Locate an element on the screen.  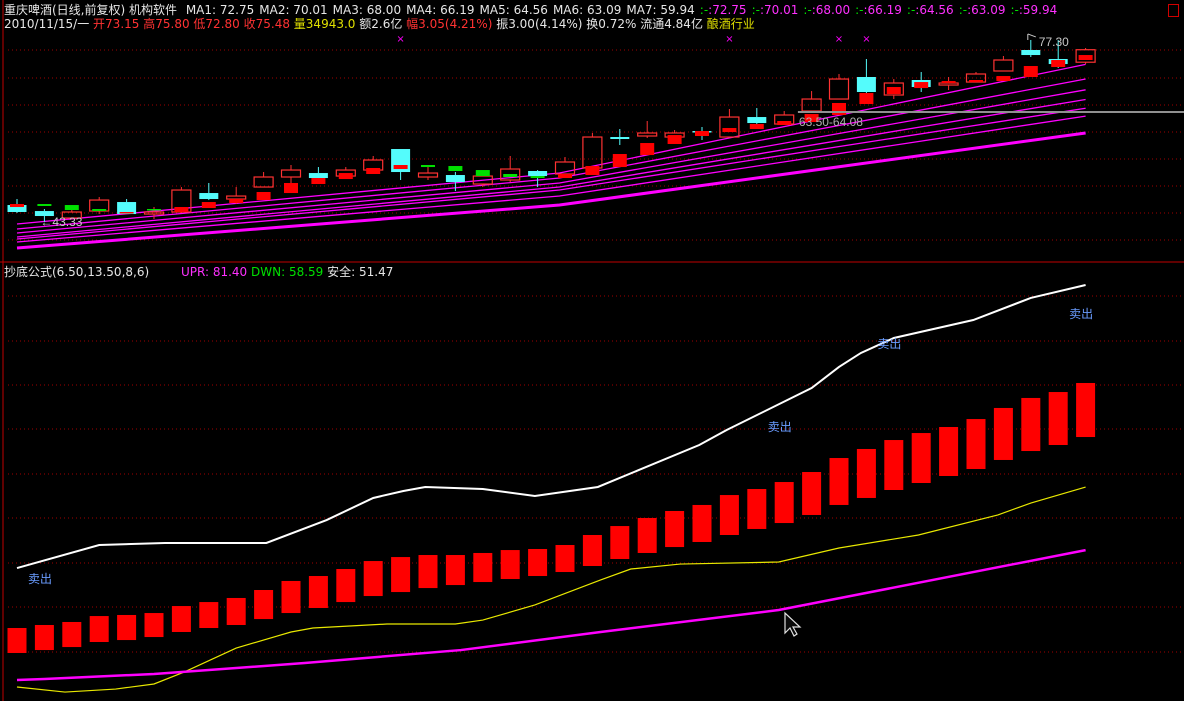
quote-high: 高75.80 is located at coordinates (166, 24).